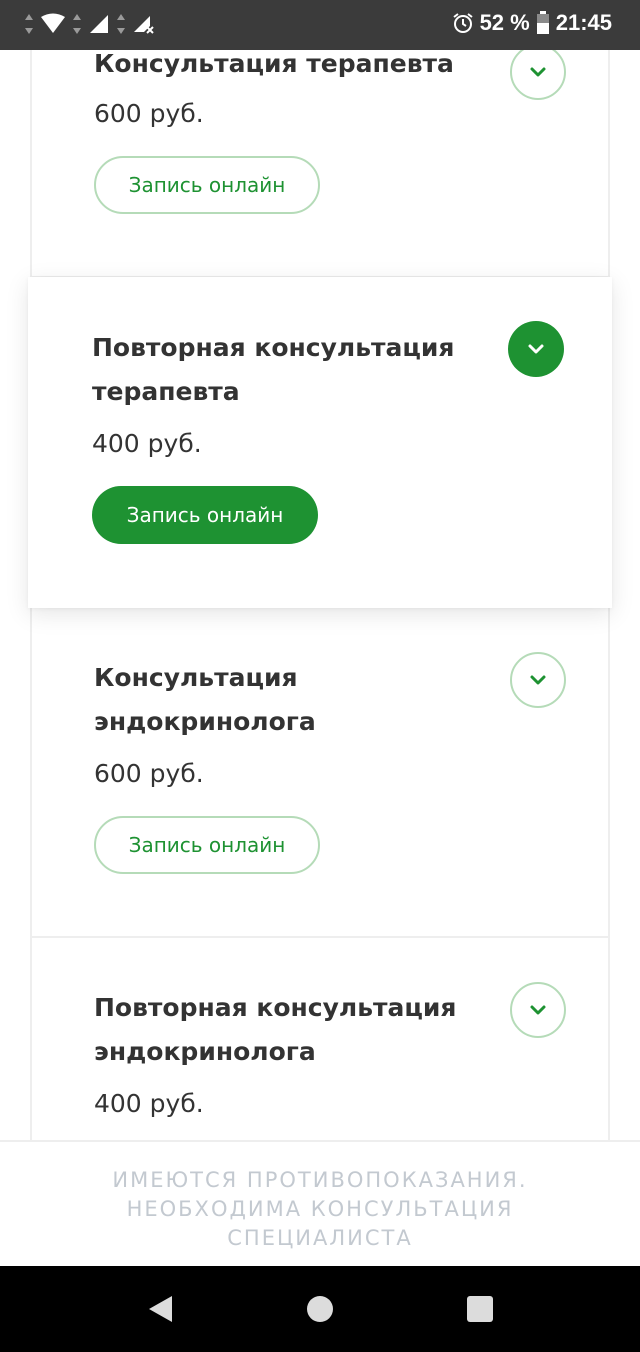  I want to click on navigation-bar, so click(320, 1309).